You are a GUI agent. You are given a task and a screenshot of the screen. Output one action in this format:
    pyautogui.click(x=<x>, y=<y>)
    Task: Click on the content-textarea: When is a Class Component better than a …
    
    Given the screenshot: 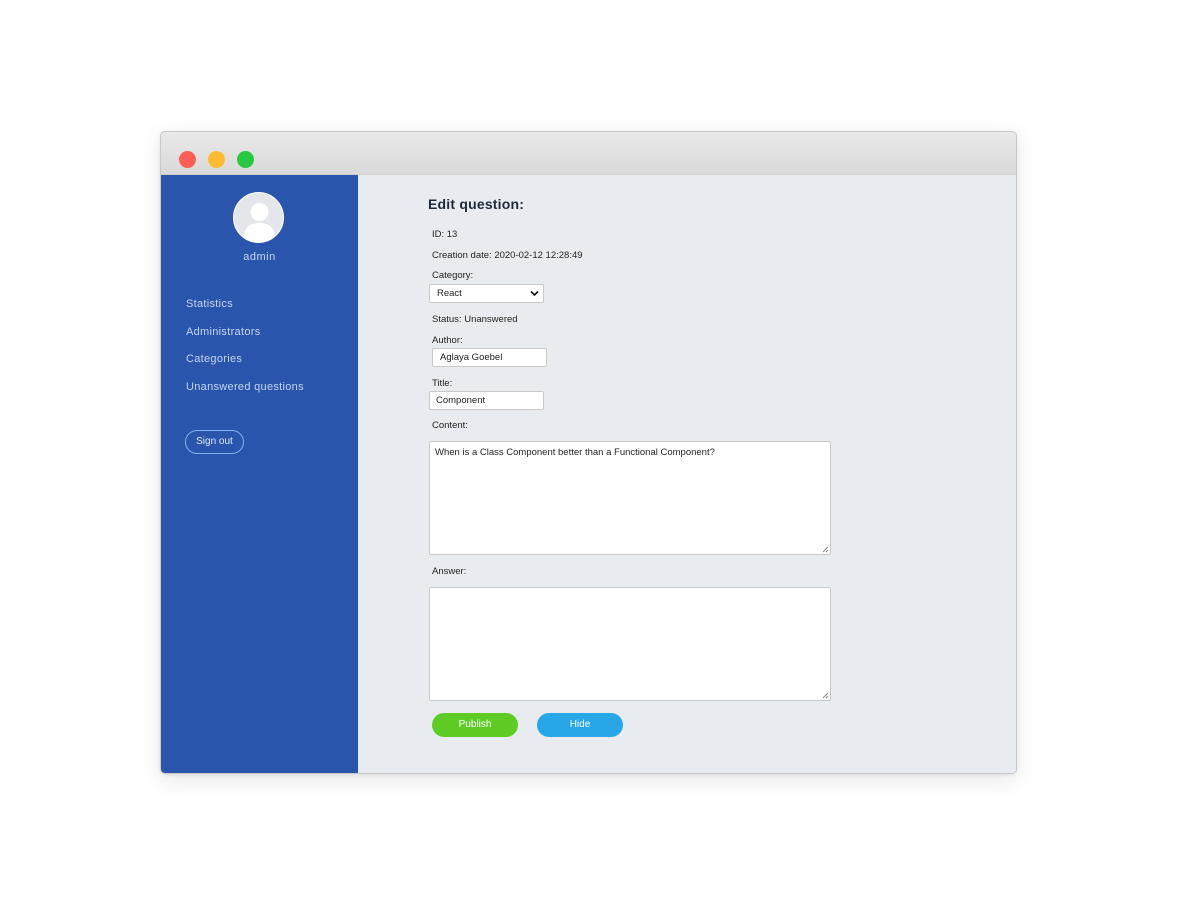 What is the action you would take?
    pyautogui.click(x=630, y=498)
    